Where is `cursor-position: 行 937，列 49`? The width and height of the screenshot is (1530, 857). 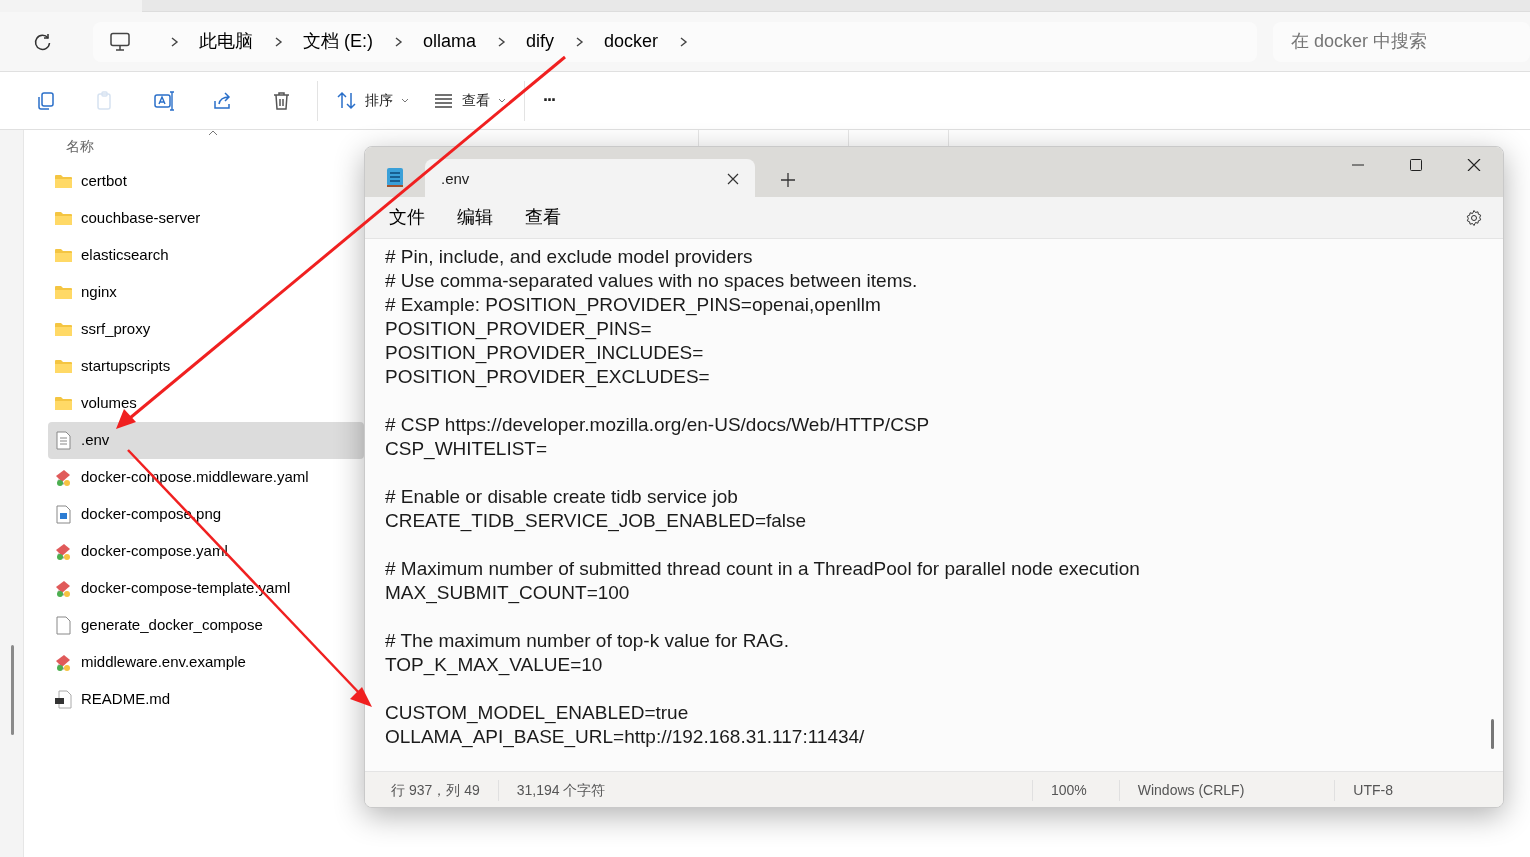
cursor-position: 行 937，列 49 is located at coordinates (435, 790).